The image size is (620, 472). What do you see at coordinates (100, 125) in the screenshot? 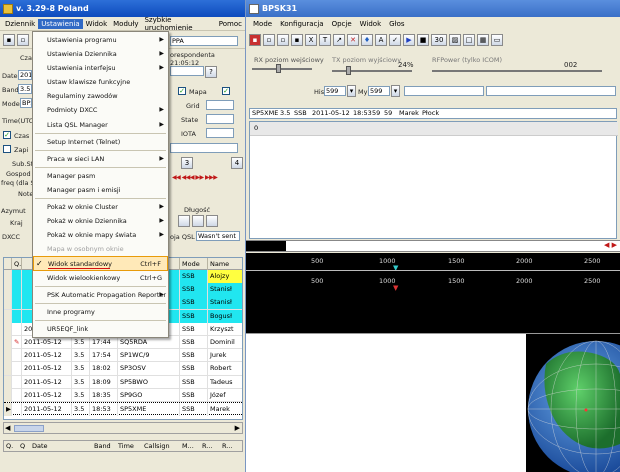
I see `menu-item: Lista QSL Manager ▶` at bounding box center [100, 125].